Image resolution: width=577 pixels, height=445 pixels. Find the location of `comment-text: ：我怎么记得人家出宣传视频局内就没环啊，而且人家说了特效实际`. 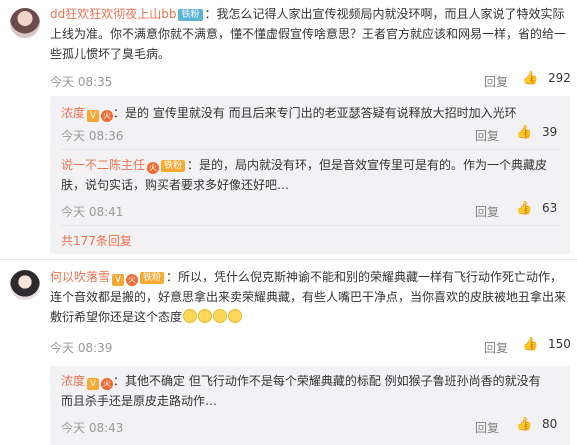

comment-text: ：我怎么记得人家出宣传视频局内就没环啊，而且人家说了特效实际 is located at coordinates (384, 14).